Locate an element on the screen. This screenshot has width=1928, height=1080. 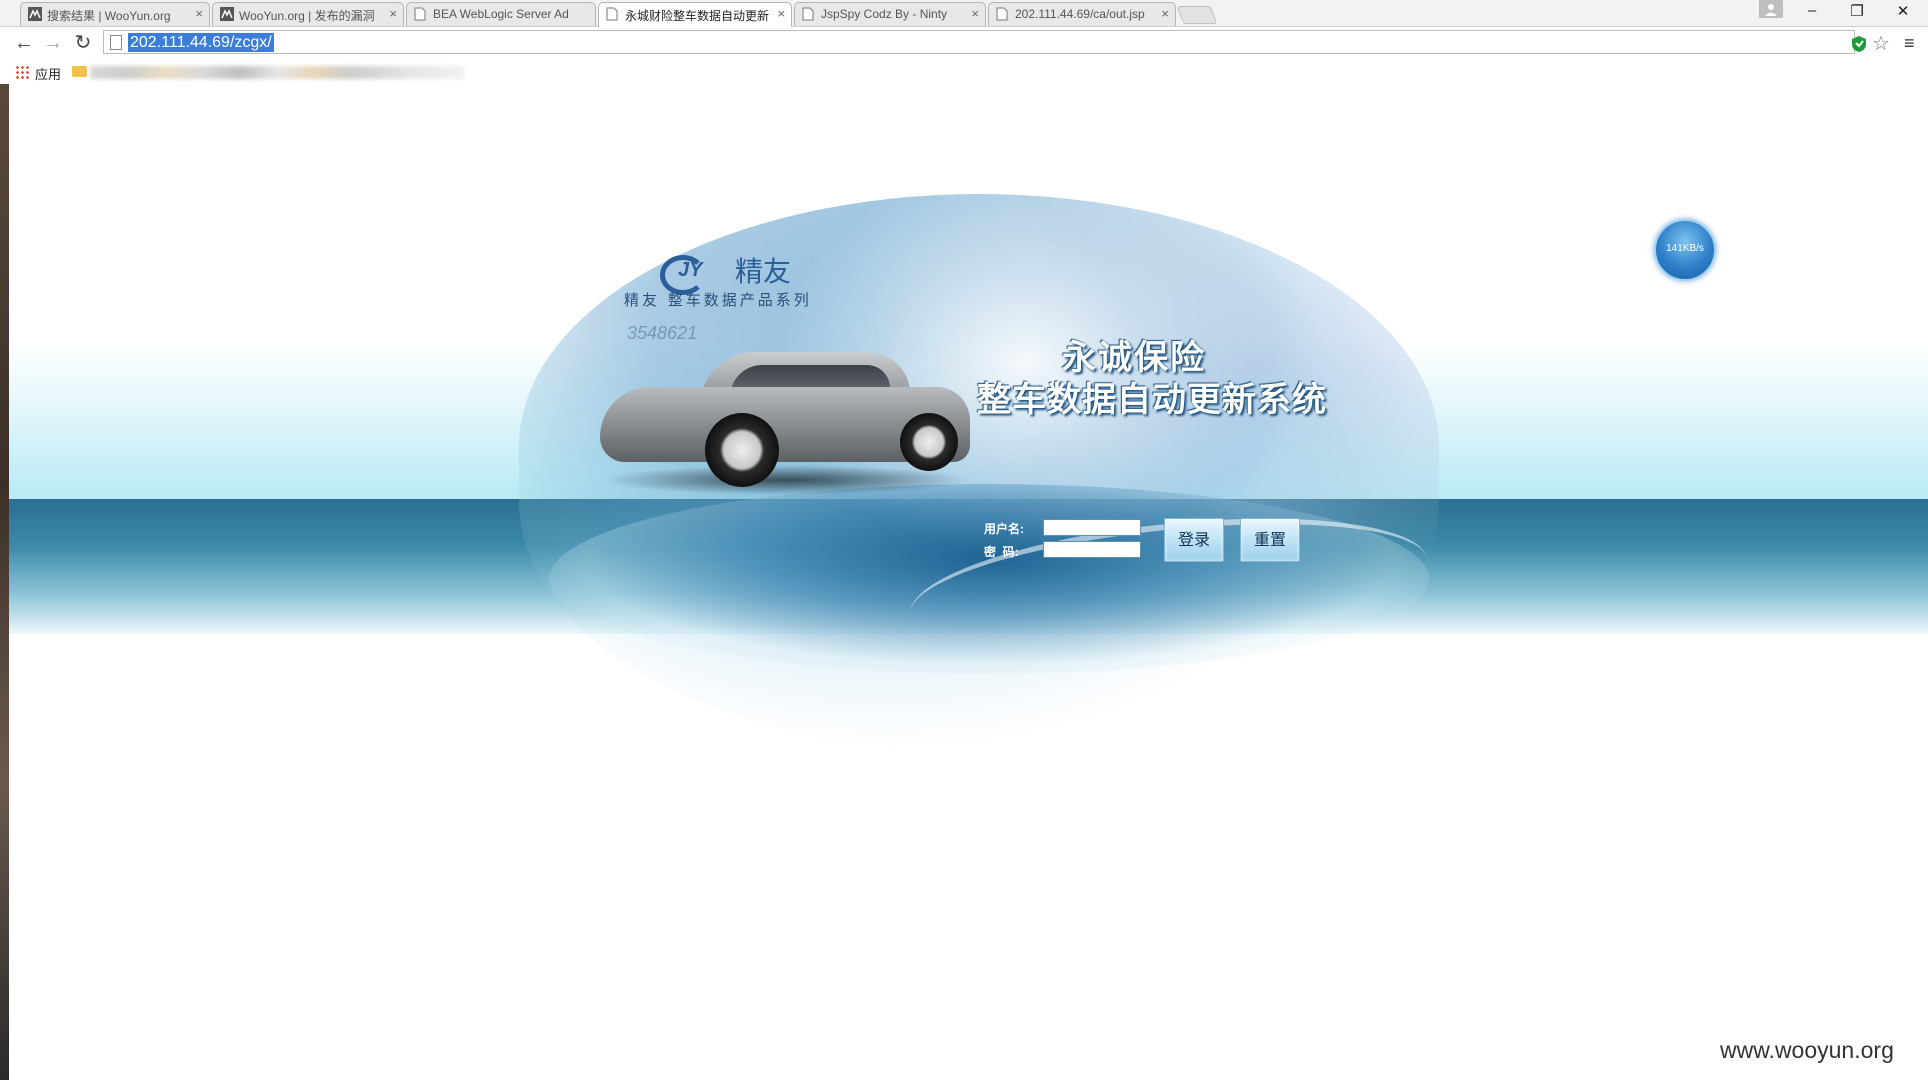
logo-text: JY is located at coordinates (690, 270).